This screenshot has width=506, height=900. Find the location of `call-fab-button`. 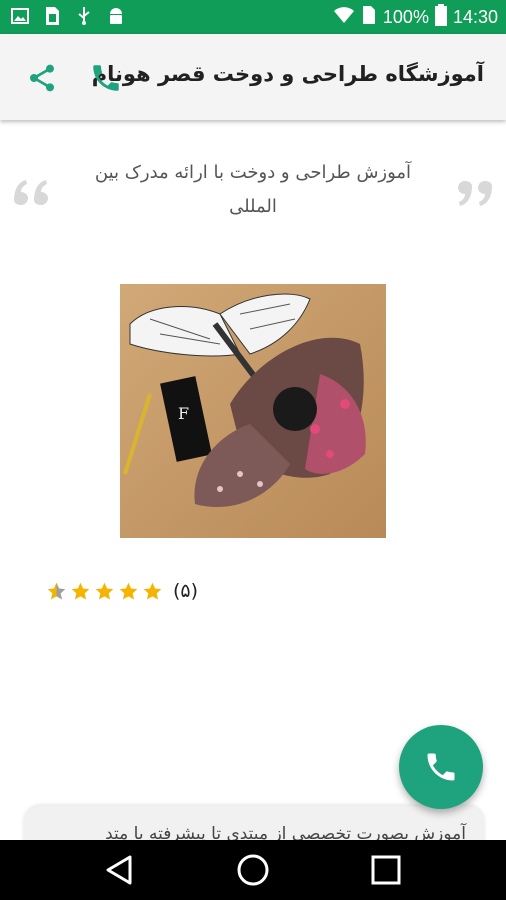

call-fab-button is located at coordinates (441, 767).